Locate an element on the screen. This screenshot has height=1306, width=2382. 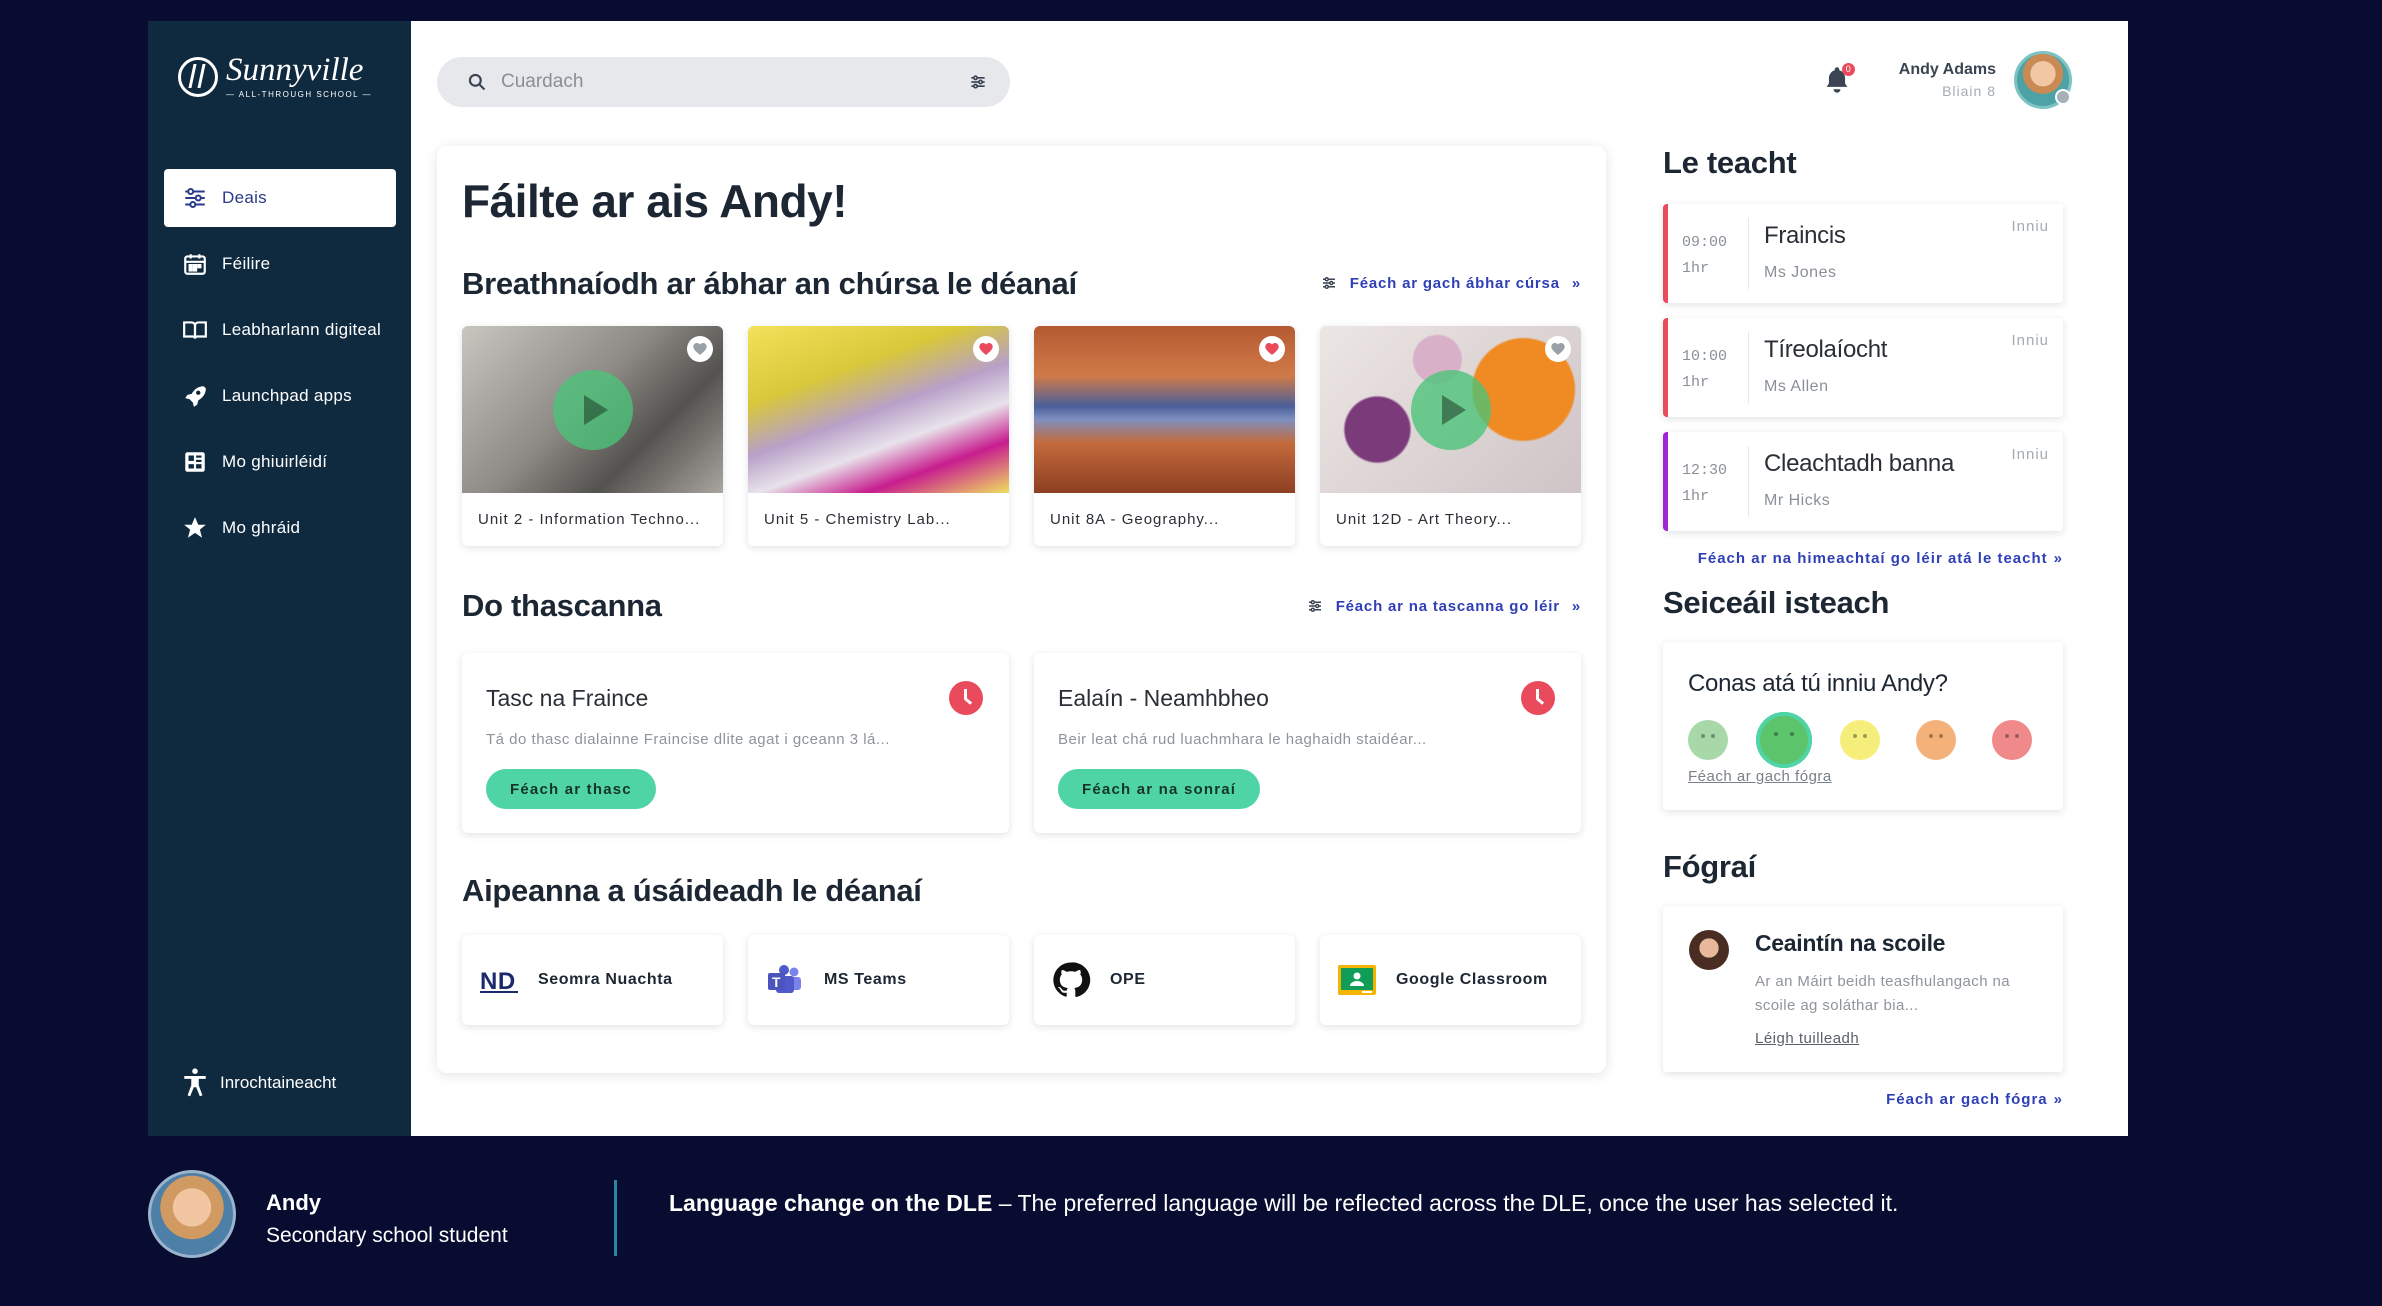
clock-icon is located at coordinates (966, 698).